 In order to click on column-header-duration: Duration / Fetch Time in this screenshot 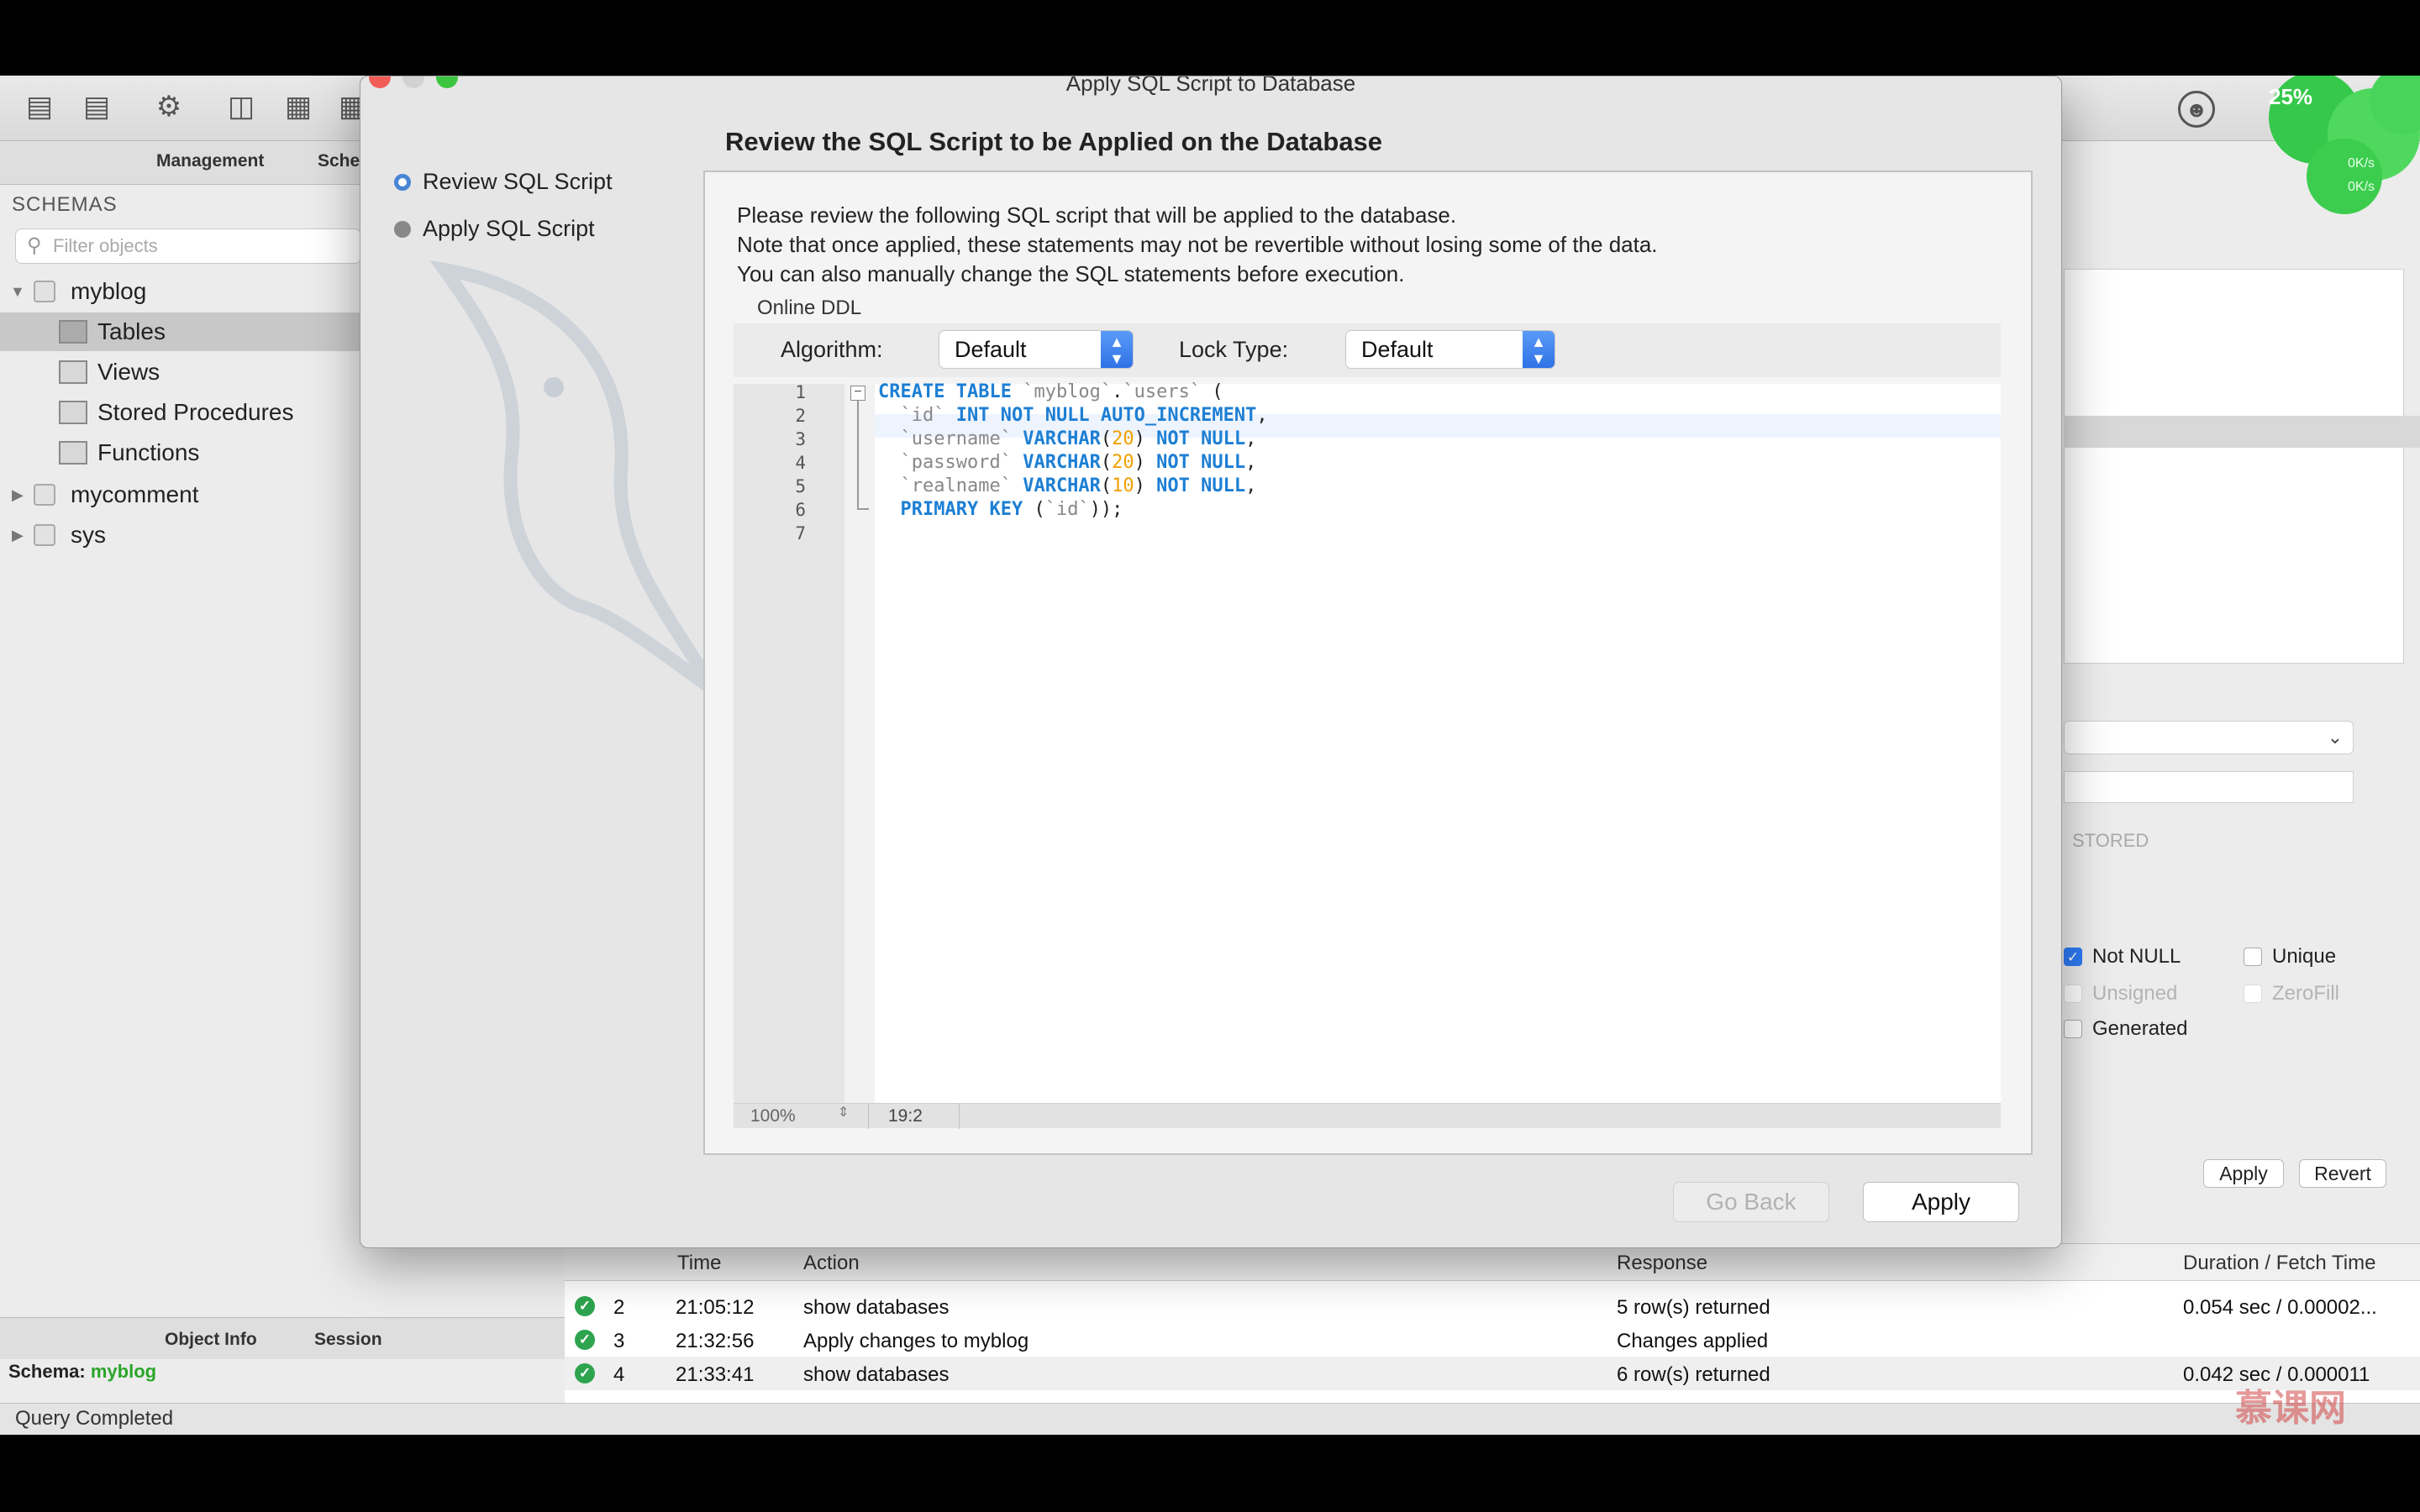, I will do `click(2279, 1263)`.